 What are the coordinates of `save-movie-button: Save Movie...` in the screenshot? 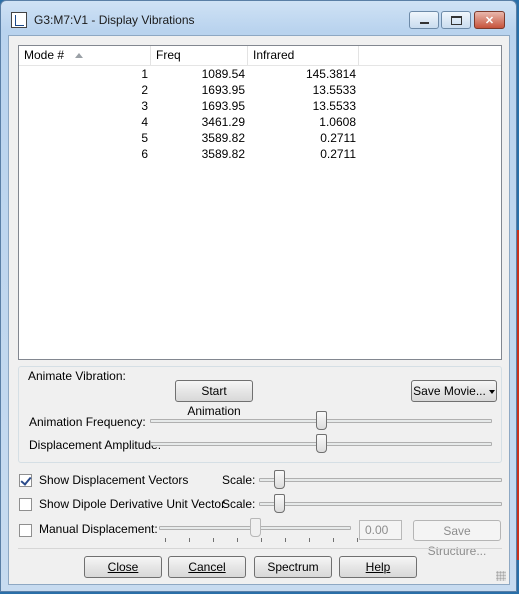 It's located at (454, 391).